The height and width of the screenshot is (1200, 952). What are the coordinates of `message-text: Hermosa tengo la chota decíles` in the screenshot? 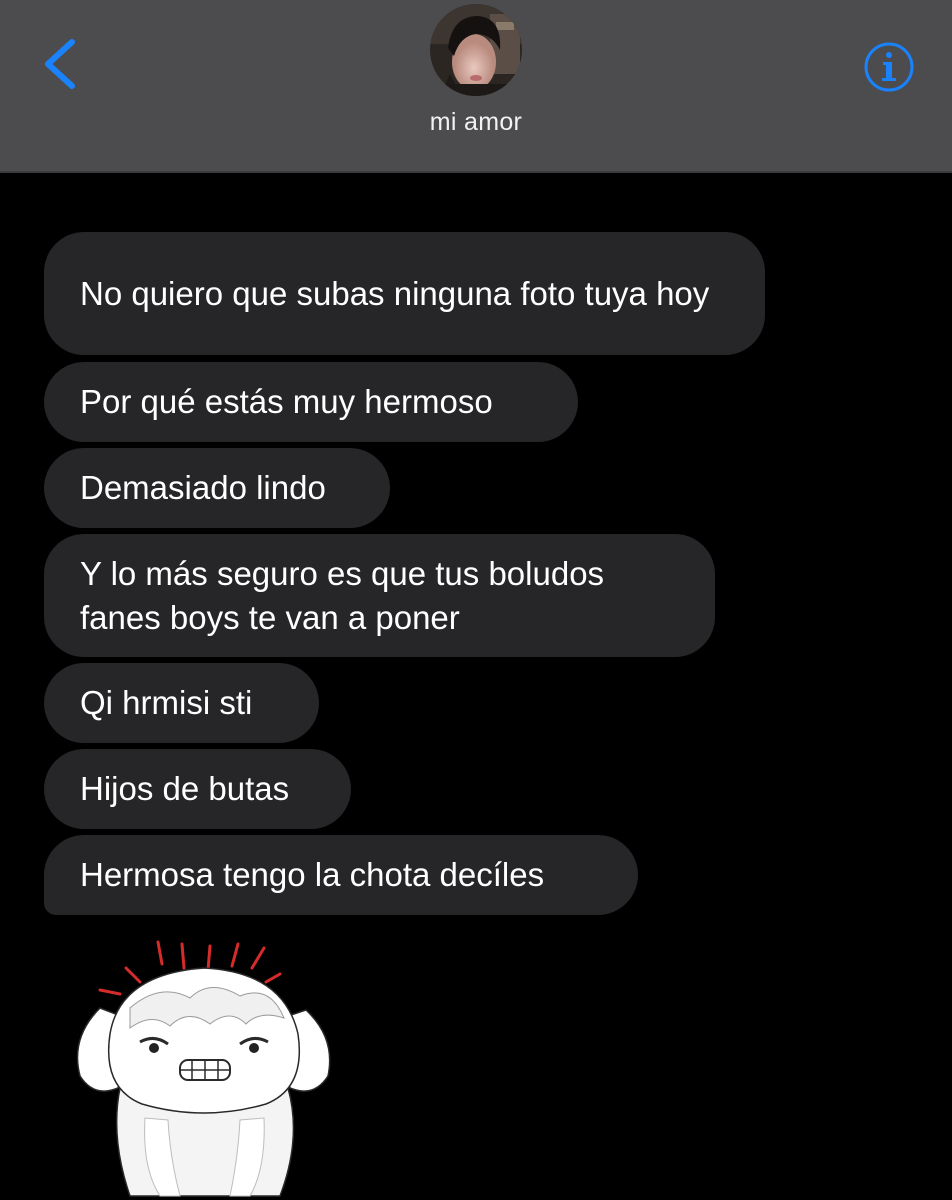 It's located at (312, 874).